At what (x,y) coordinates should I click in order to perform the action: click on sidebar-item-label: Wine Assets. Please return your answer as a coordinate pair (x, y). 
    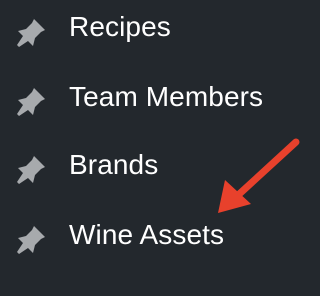
    Looking at the image, I should click on (147, 234).